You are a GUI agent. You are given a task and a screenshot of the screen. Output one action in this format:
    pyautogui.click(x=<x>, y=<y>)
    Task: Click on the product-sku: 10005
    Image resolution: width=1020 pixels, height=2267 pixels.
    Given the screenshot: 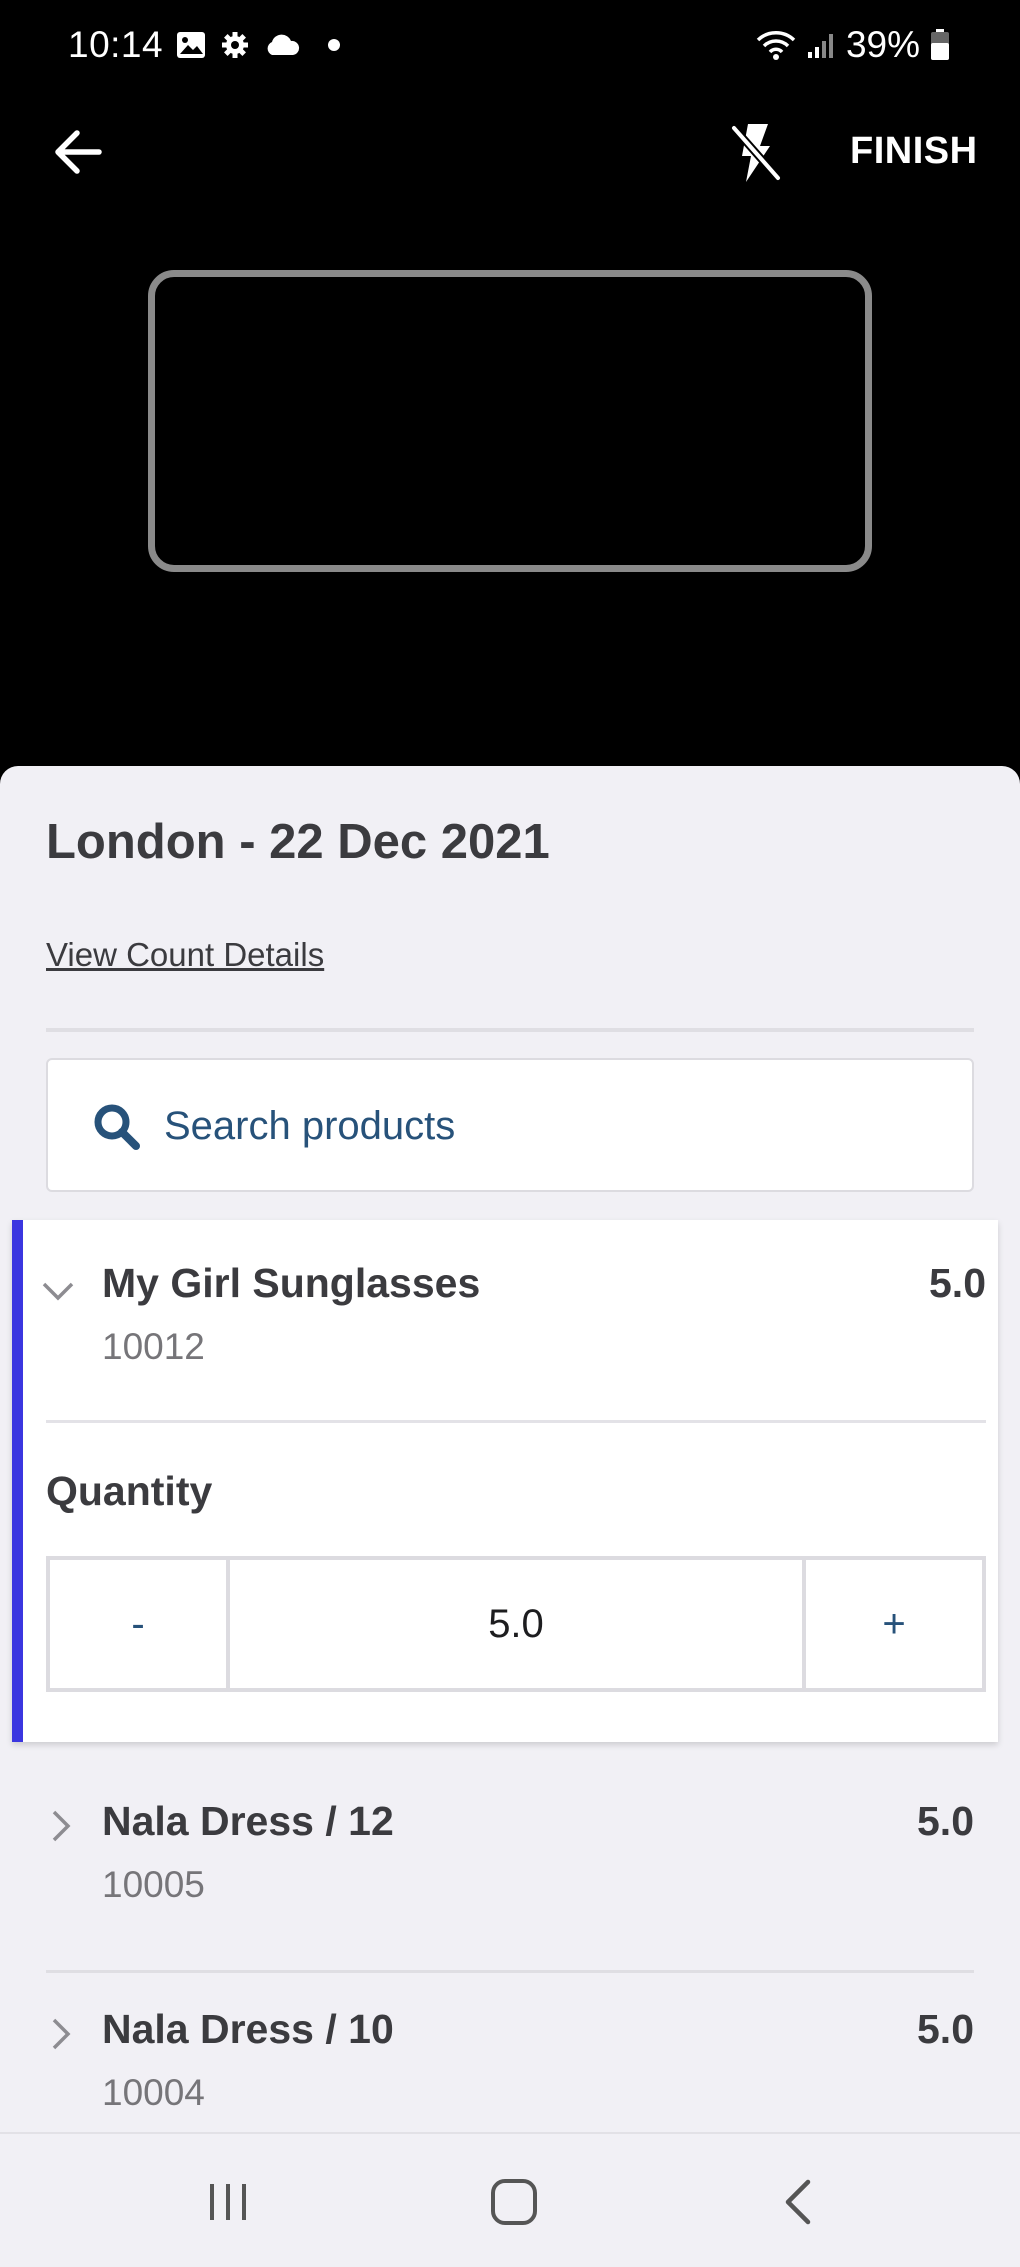 What is the action you would take?
    pyautogui.click(x=153, y=1884)
    